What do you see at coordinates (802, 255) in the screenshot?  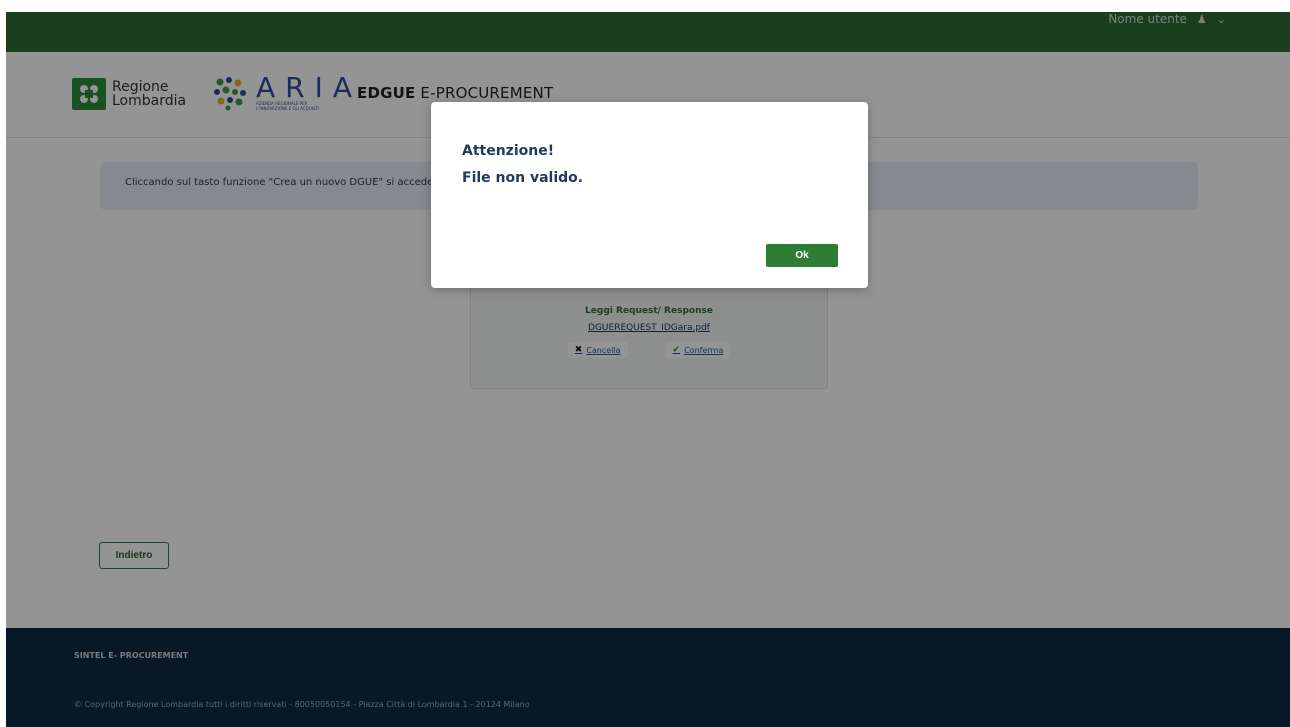 I see `ok-button: Ok` at bounding box center [802, 255].